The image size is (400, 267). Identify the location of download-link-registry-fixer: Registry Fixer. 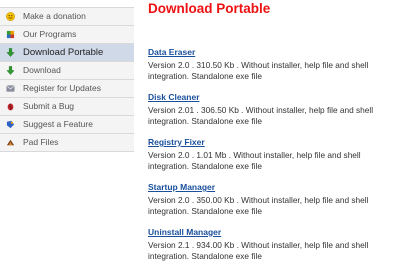
(176, 142).